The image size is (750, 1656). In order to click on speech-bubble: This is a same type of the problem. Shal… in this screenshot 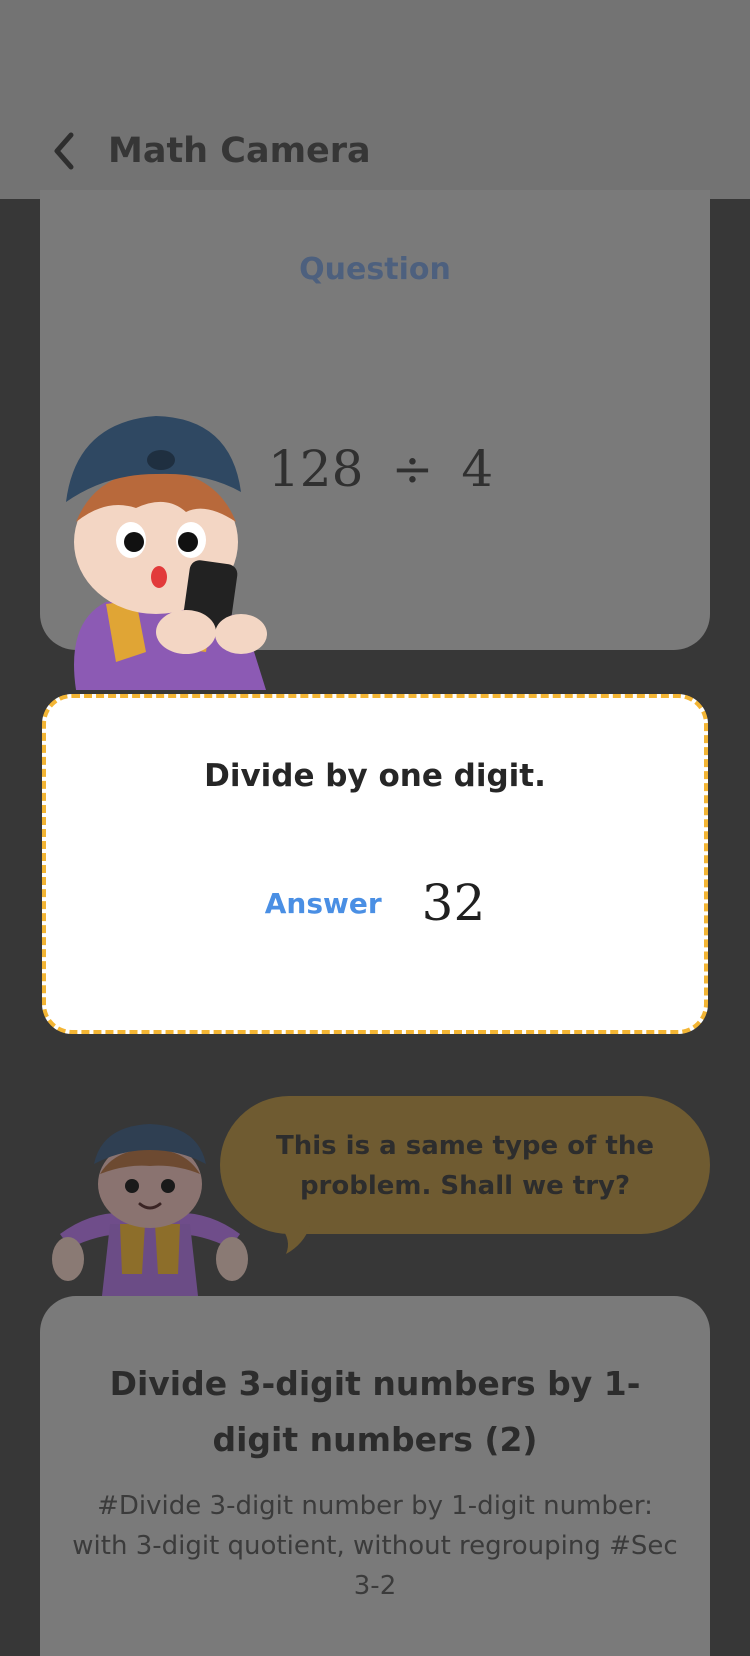, I will do `click(465, 1165)`.